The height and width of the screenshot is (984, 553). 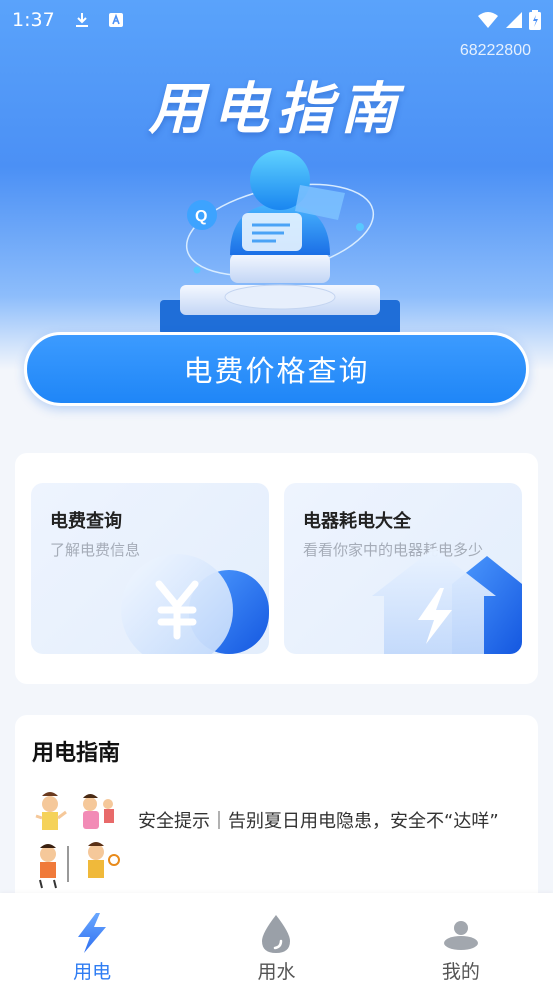 What do you see at coordinates (201, 216) in the screenshot?
I see `svg-text: Q` at bounding box center [201, 216].